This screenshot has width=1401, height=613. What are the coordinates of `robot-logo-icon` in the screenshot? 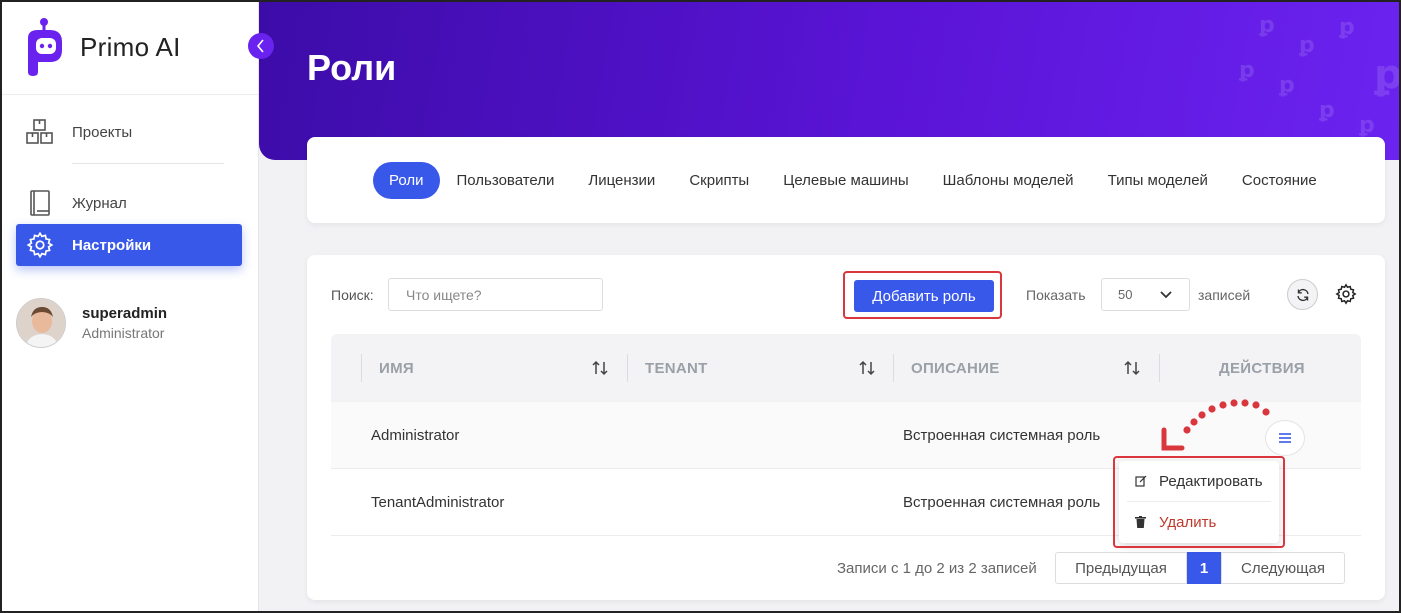 It's located at (45, 47).